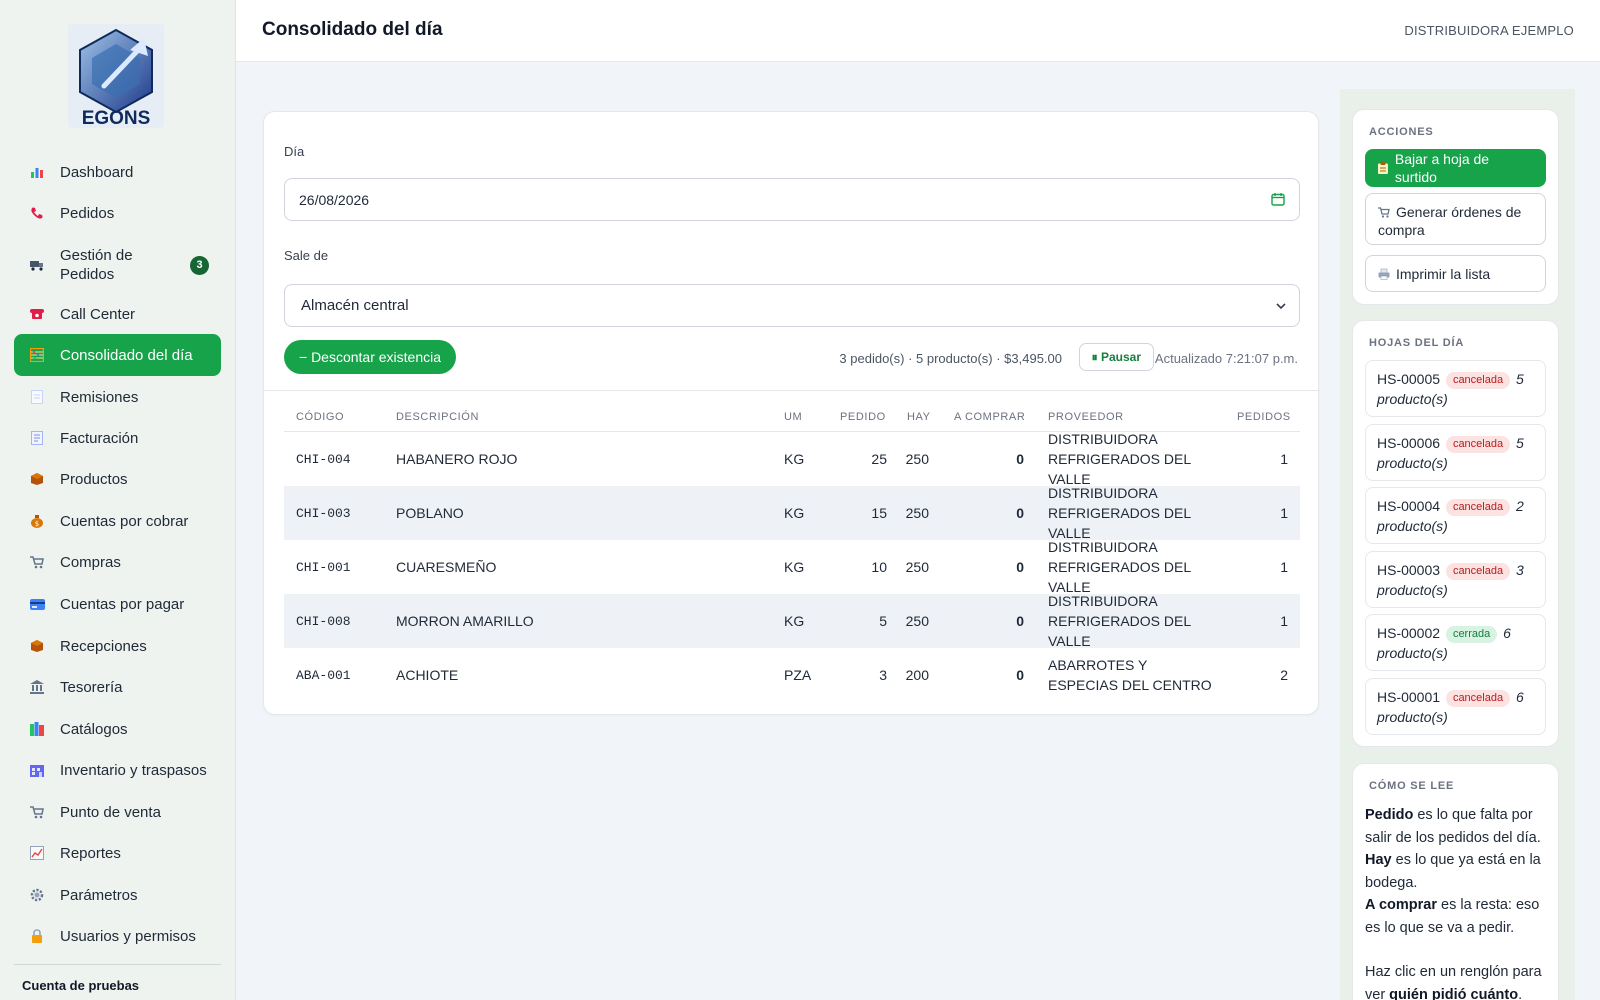  Describe the element at coordinates (199, 265) in the screenshot. I see `pending-count-badge: 3` at that location.